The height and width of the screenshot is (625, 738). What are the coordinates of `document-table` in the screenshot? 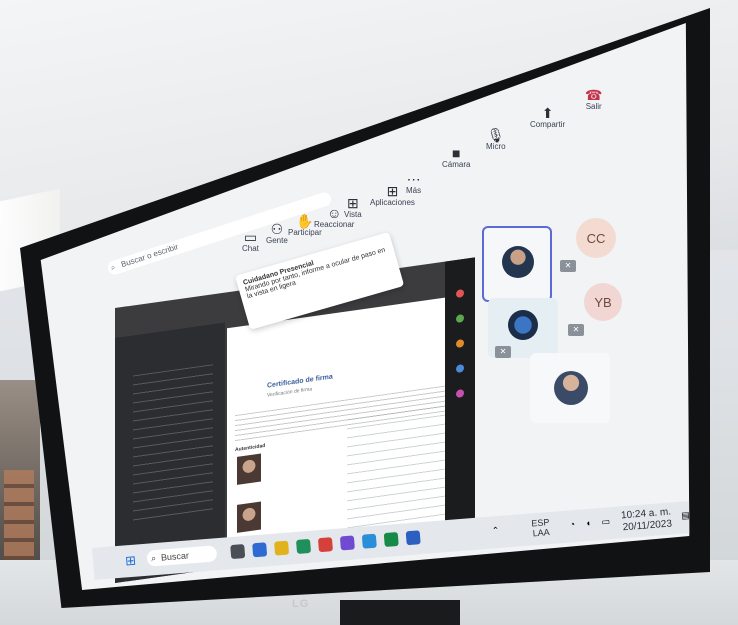 It's located at (402, 466).